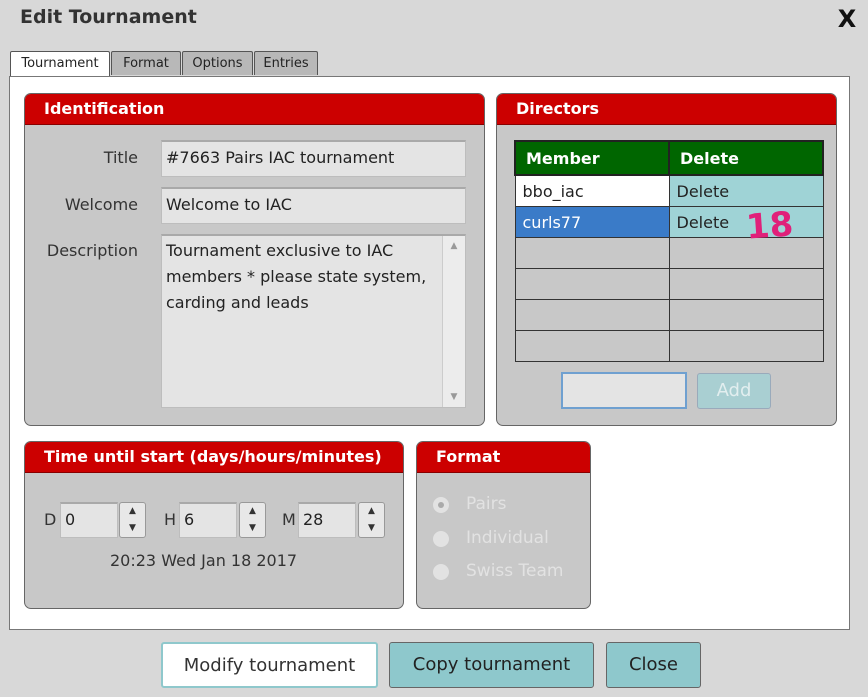 The width and height of the screenshot is (868, 697). What do you see at coordinates (847, 19) in the screenshot?
I see `close-icon: X` at bounding box center [847, 19].